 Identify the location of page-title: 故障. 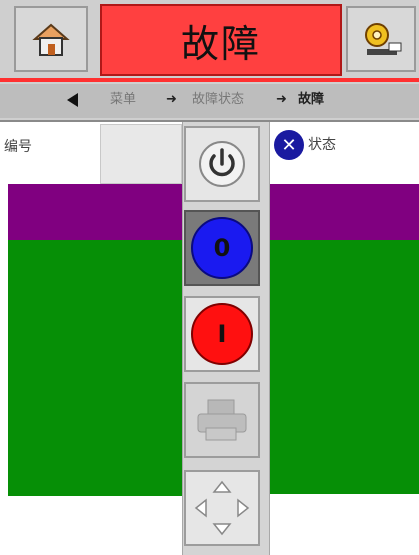
(221, 40).